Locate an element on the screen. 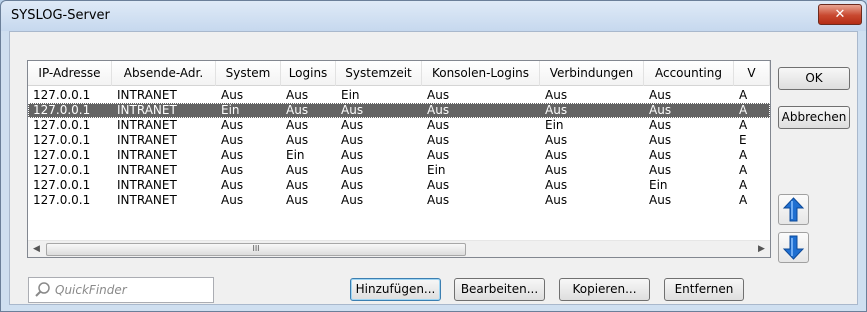 The height and width of the screenshot is (312, 867). scroll-grip-icon: III is located at coordinates (256, 248).